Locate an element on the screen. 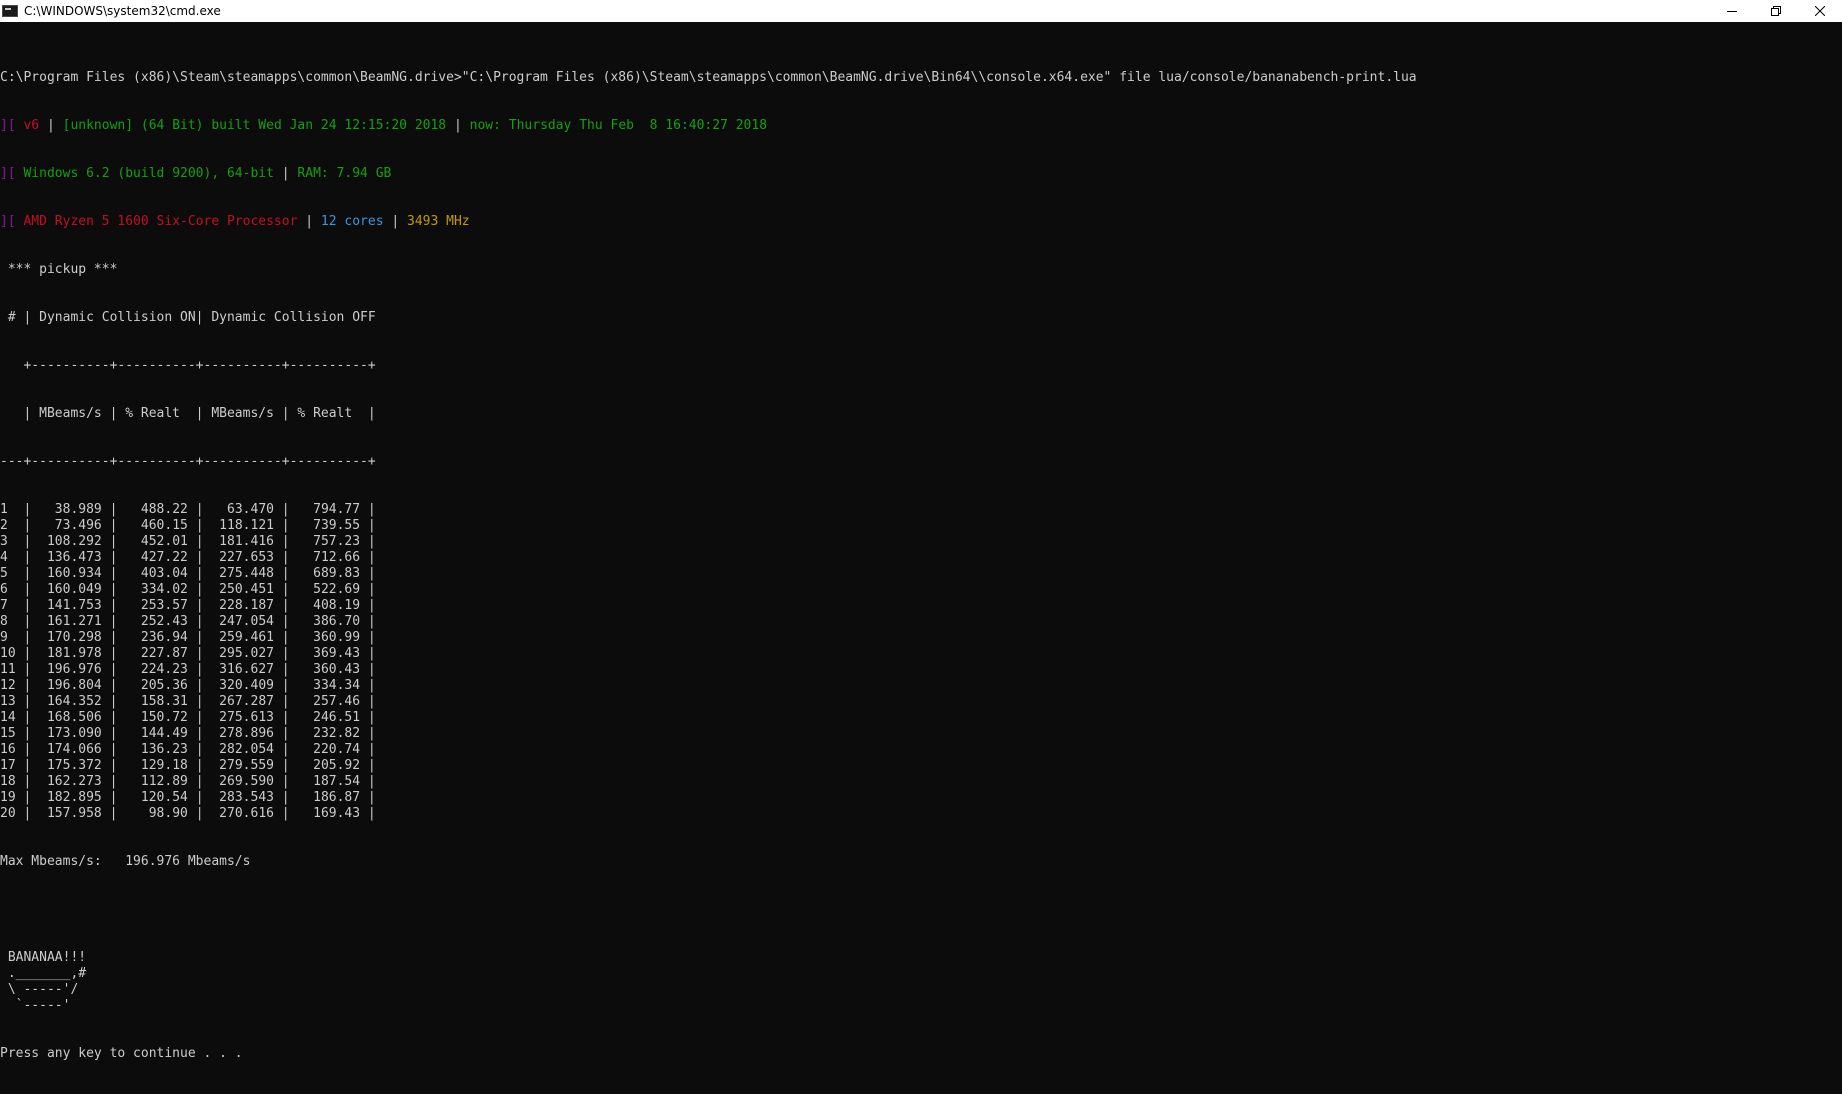  title-bar: C:\WINDOWS\system32\cmd.exe is located at coordinates (921, 11).